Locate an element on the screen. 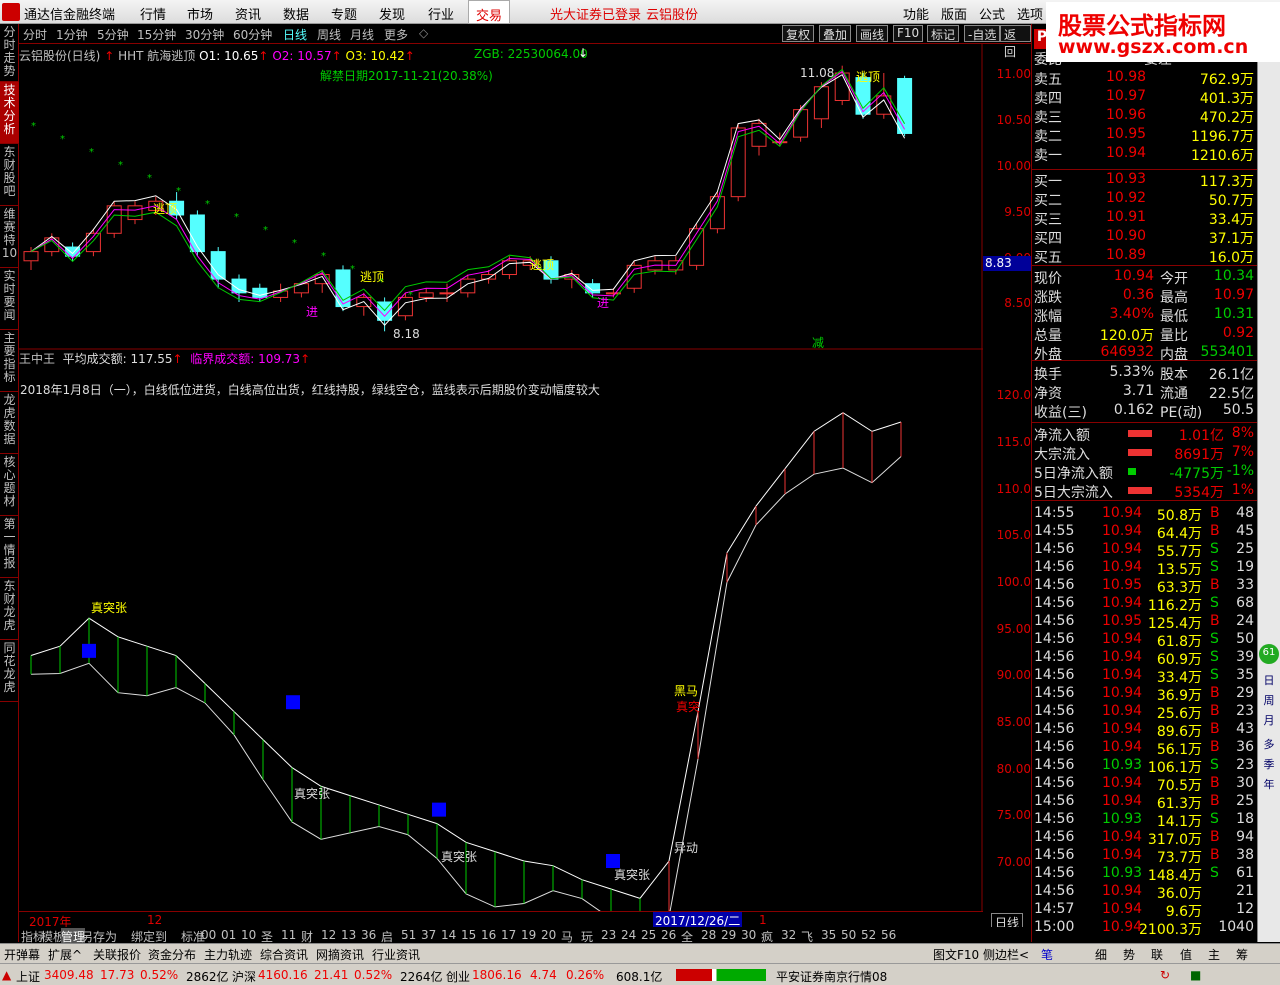 The width and height of the screenshot is (1280, 985). hs-label: 沪深 is located at coordinates (244, 976).